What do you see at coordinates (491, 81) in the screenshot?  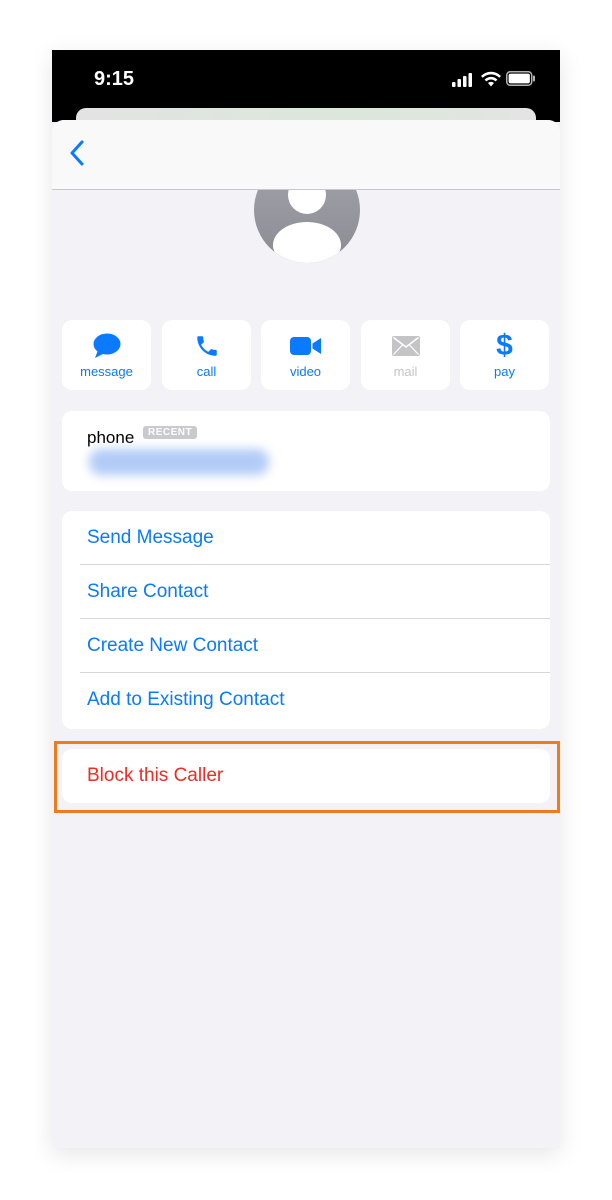 I see `wifi-icon` at bounding box center [491, 81].